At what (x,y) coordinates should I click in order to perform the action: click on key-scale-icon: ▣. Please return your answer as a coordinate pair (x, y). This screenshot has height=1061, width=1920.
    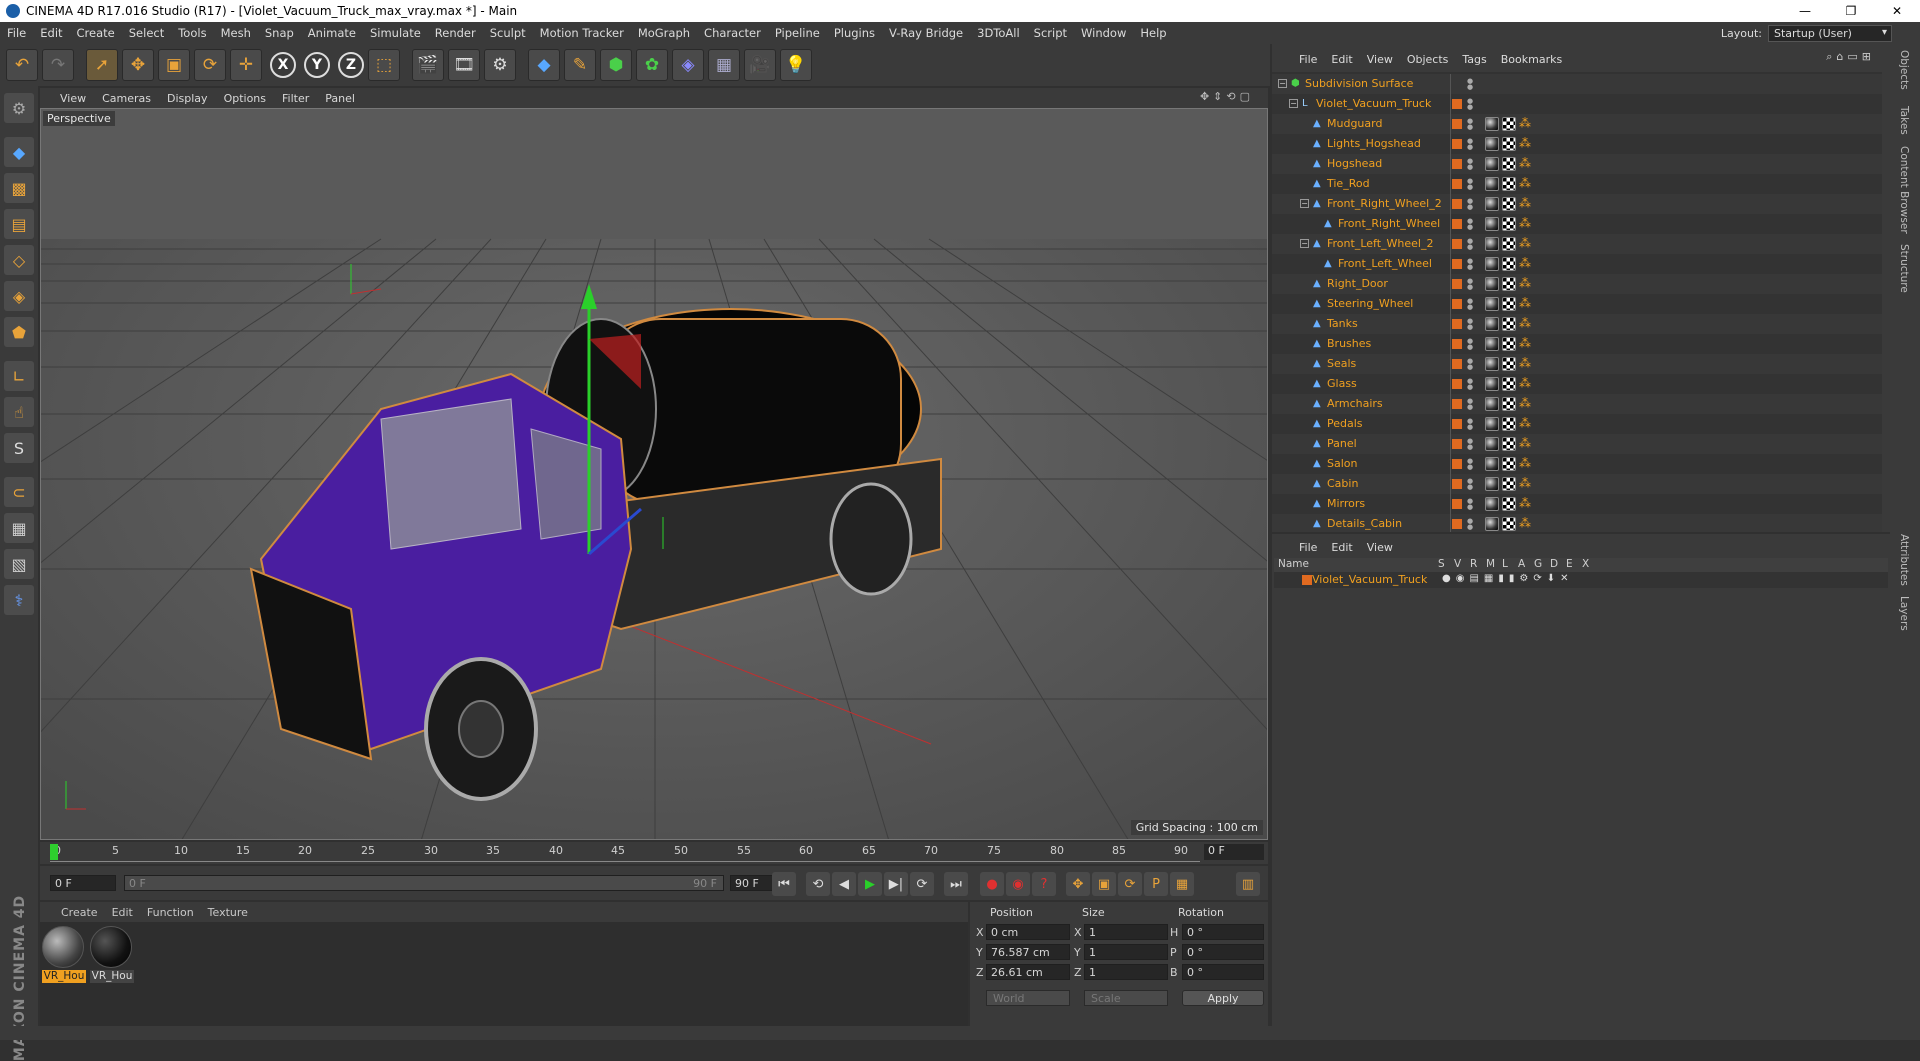
    Looking at the image, I should click on (1104, 884).